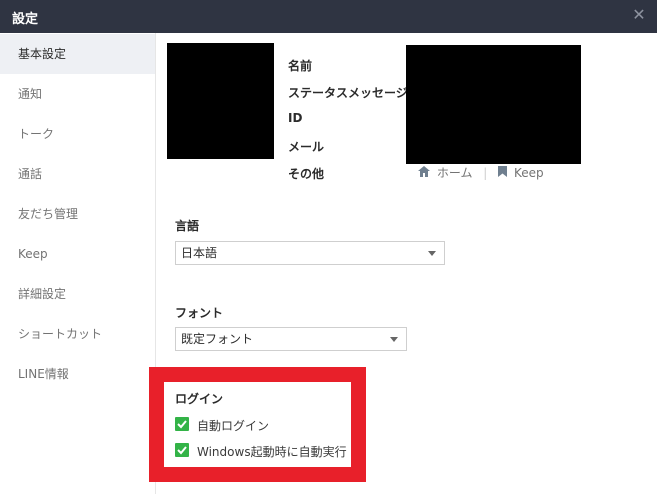  Describe the element at coordinates (77, 294) in the screenshot. I see `sidebar-item-advanced: 詳細設定` at that location.